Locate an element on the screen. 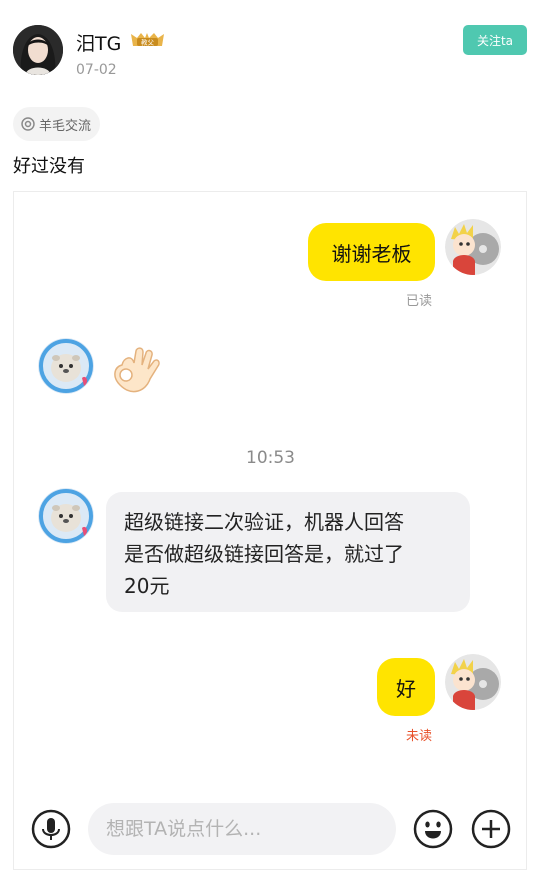 Image resolution: width=540 pixels, height=873 pixels. message-input is located at coordinates (242, 829).